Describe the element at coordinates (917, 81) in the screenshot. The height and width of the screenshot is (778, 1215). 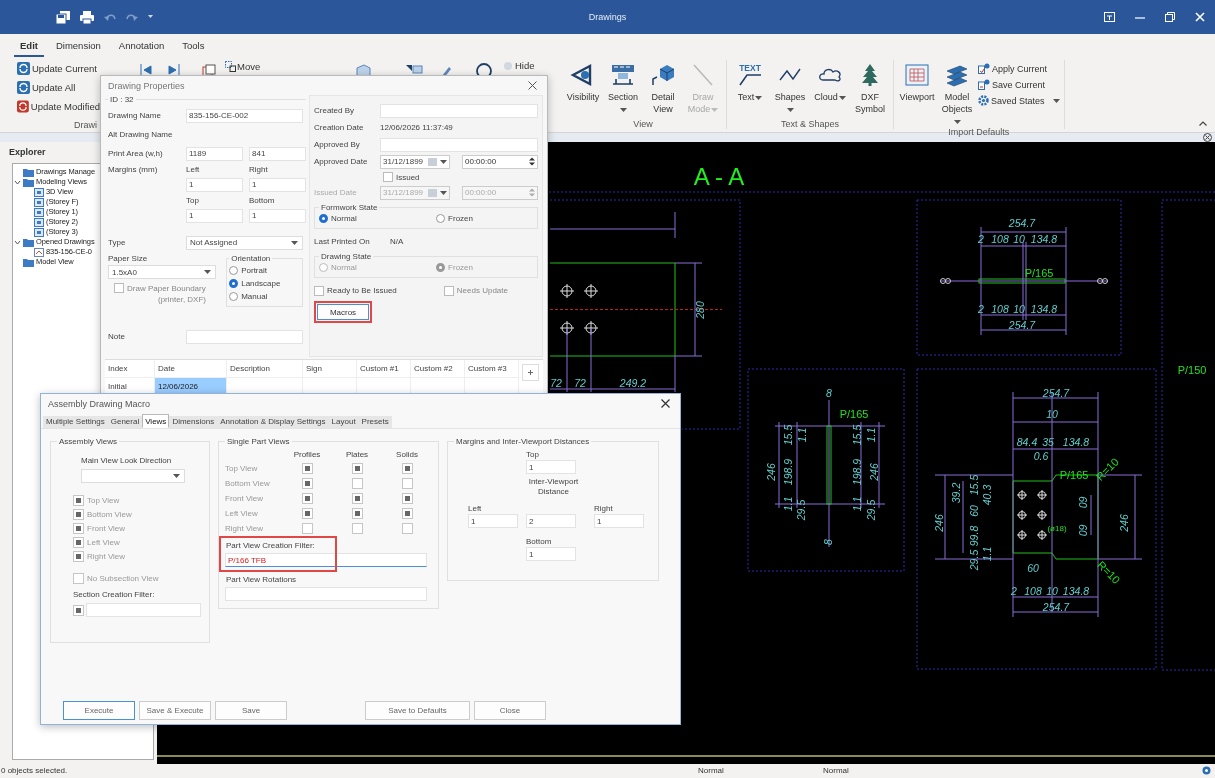
I see `ribbon-button: Viewport` at that location.